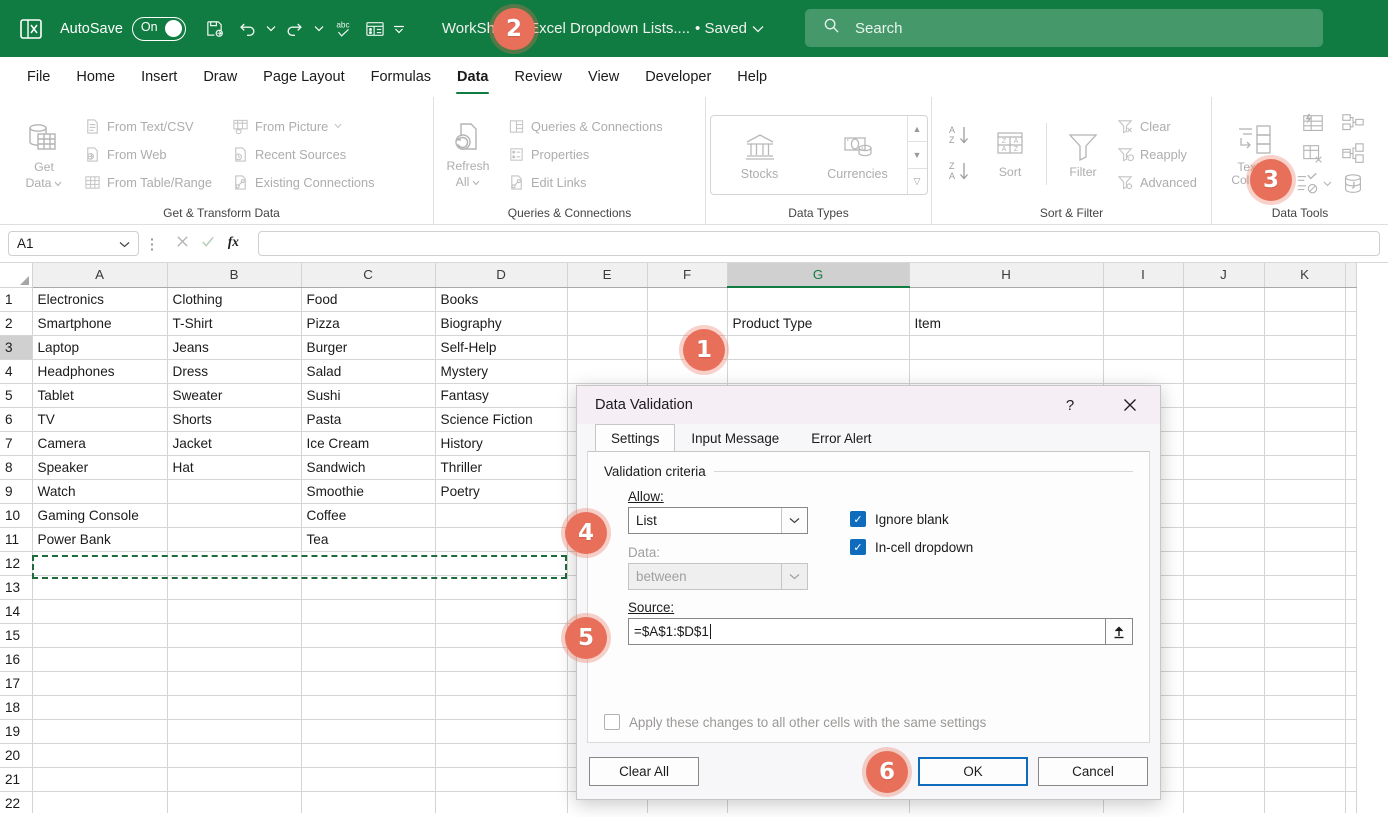 The height and width of the screenshot is (817, 1388). Describe the element at coordinates (100, 443) in the screenshot. I see `cell-a7: Camera` at that location.